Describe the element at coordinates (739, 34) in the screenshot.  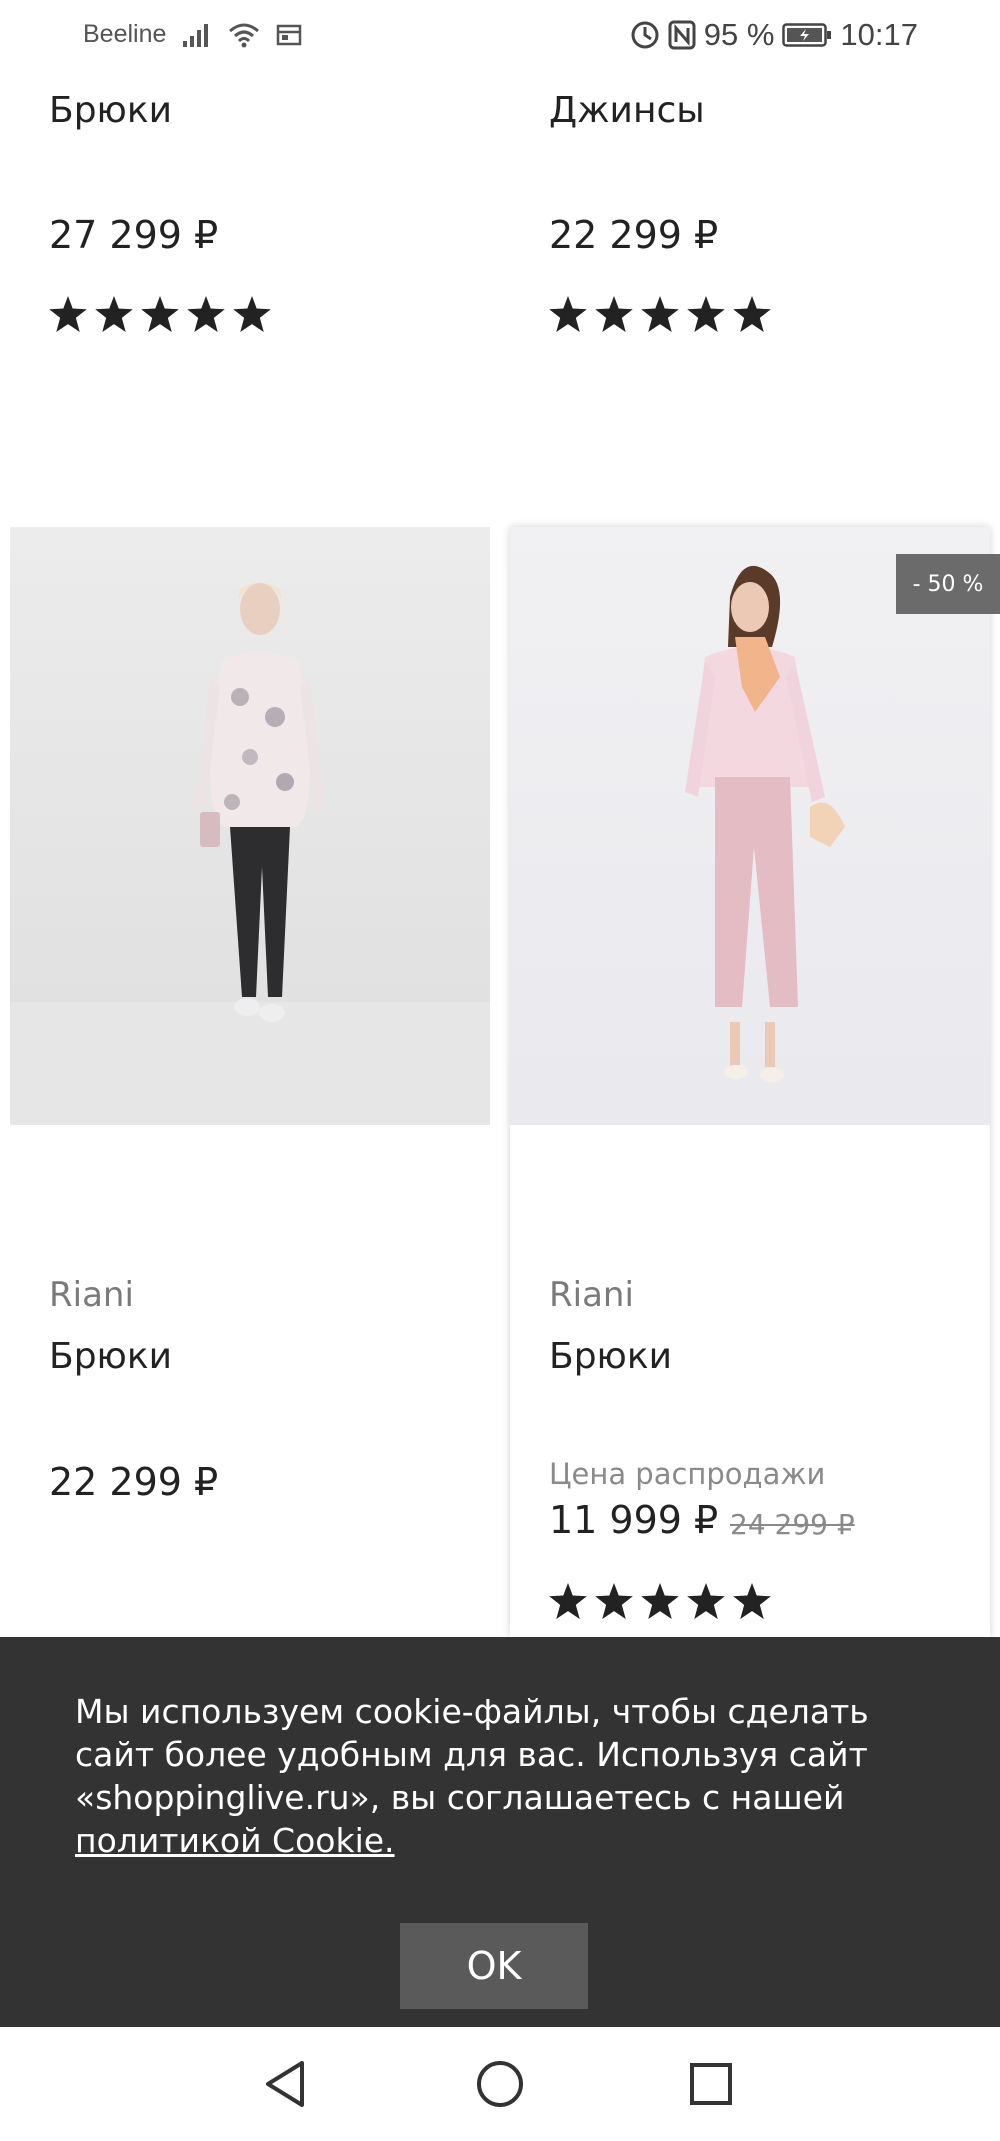
I see `battery-percent: 95 %` at that location.